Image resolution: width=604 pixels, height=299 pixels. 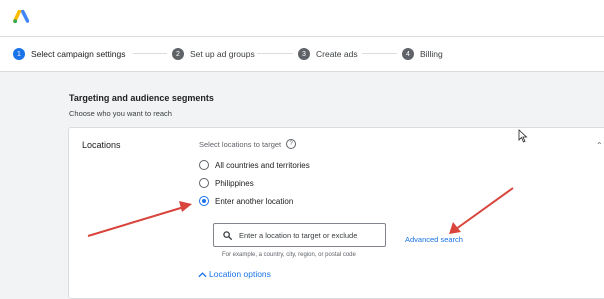 I want to click on step-select-campaign-settings: 1 Select campaign settings, so click(x=69, y=54).